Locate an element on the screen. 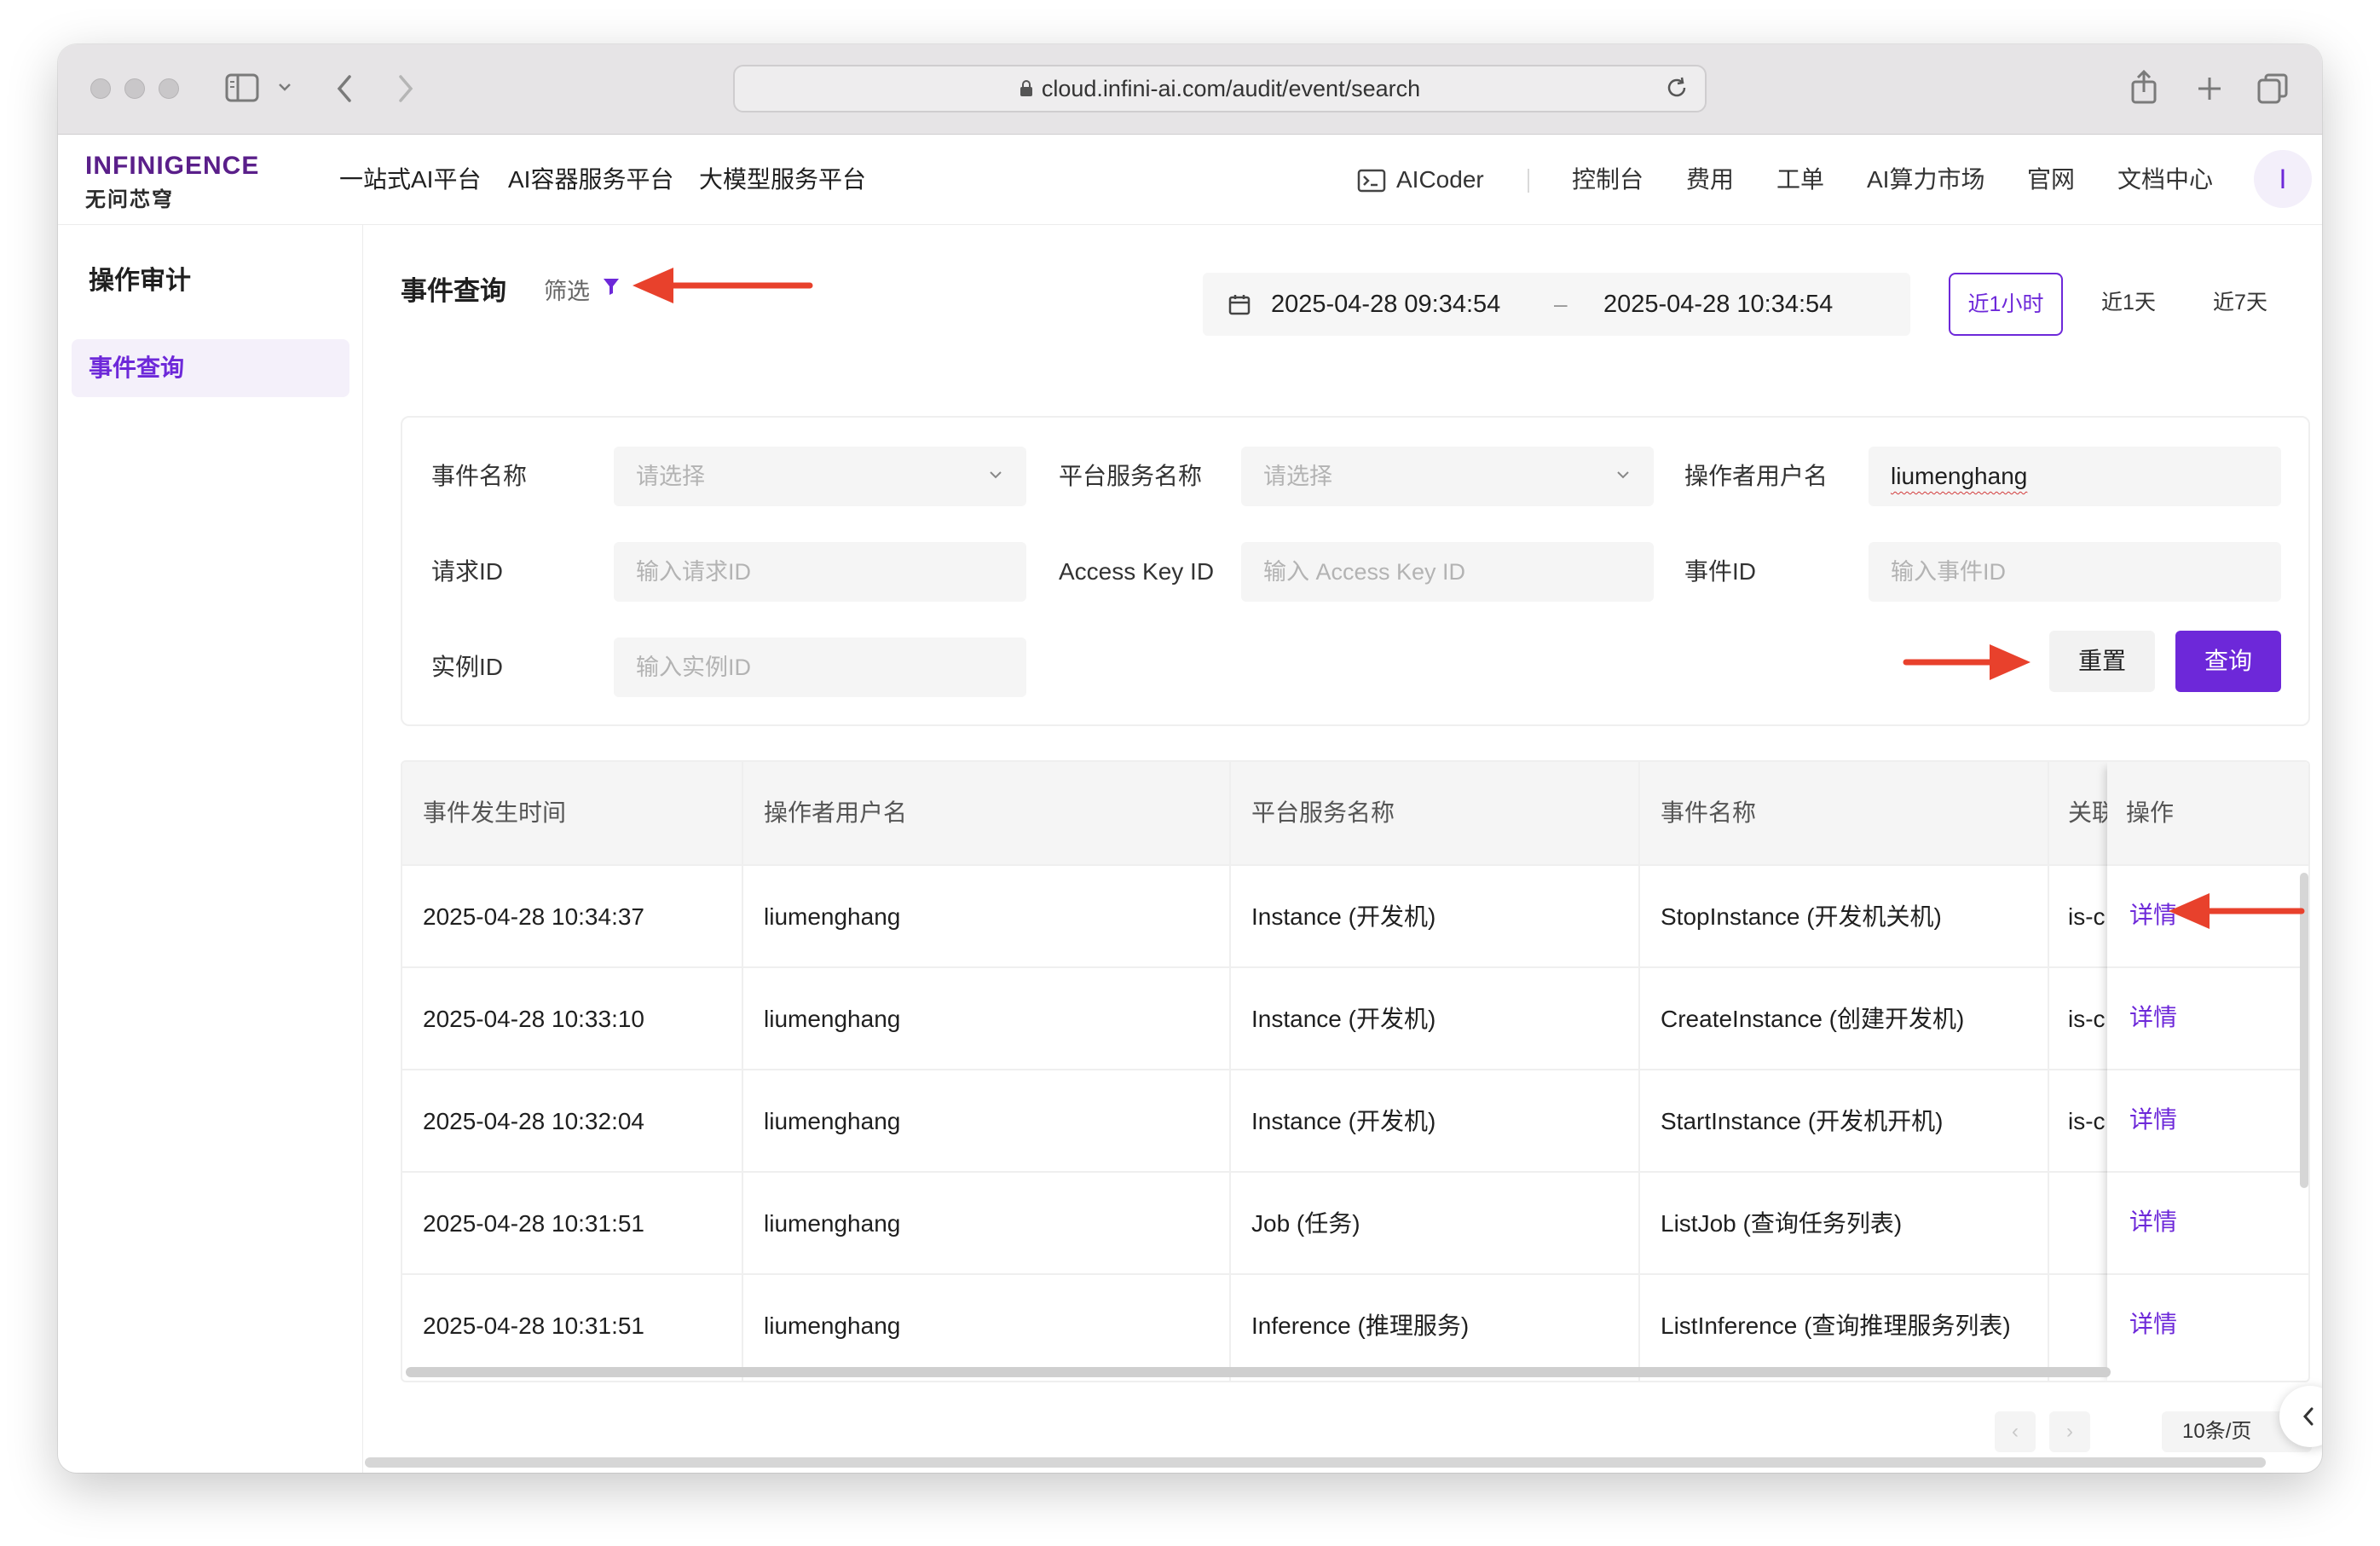  back-icon is located at coordinates (344, 89).